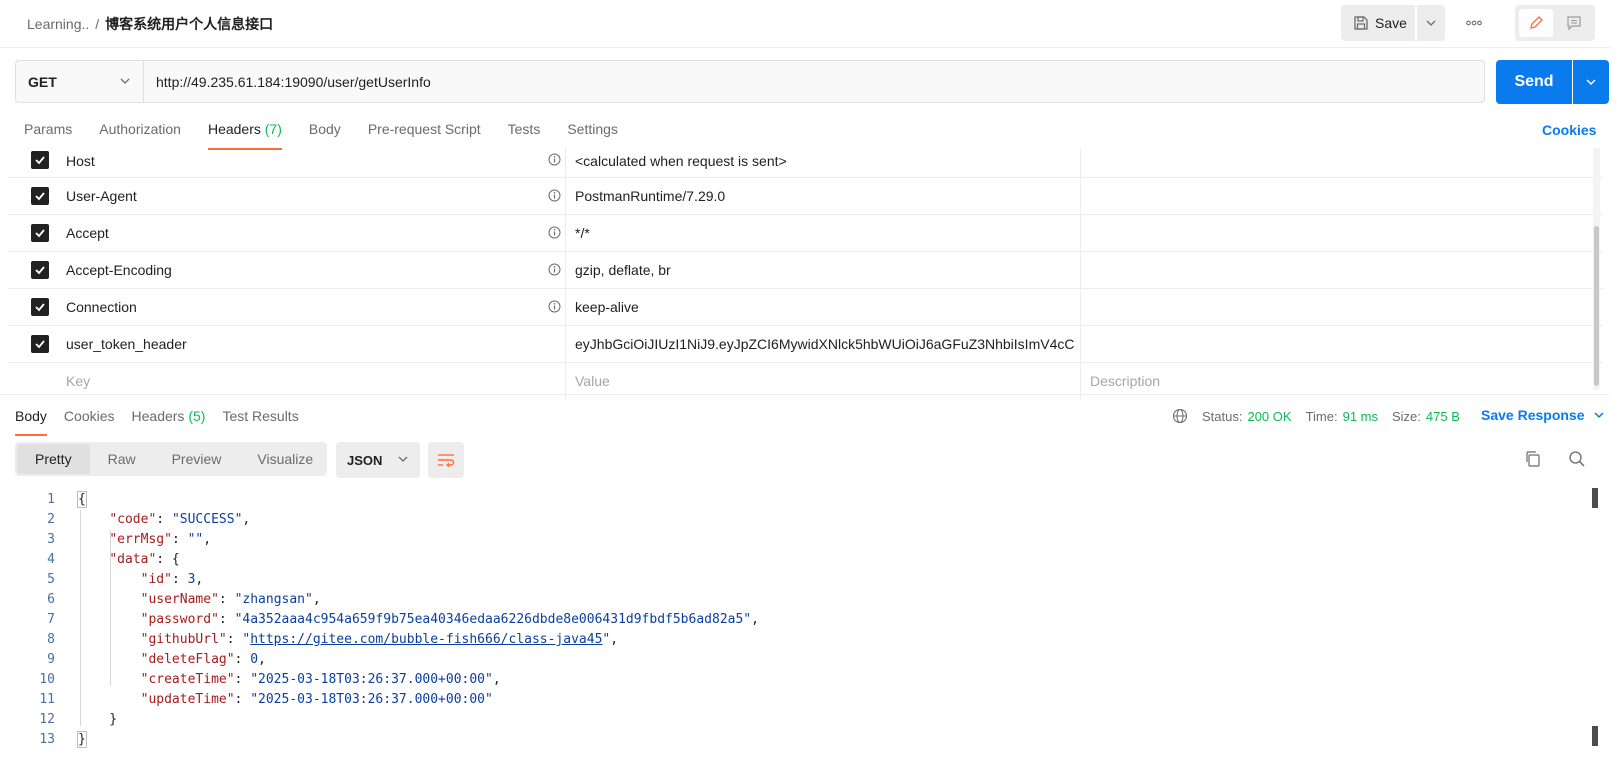 The image size is (1618, 764). What do you see at coordinates (1443, 416) in the screenshot?
I see `size-value: 475 B` at bounding box center [1443, 416].